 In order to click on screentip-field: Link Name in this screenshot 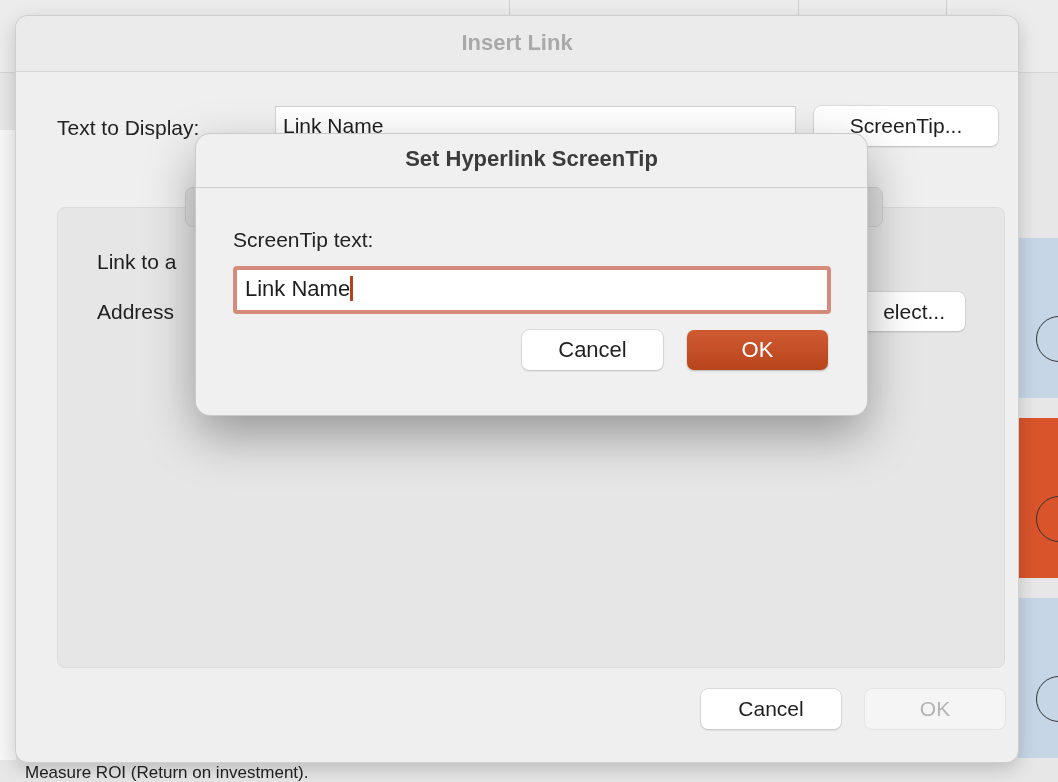, I will do `click(532, 290)`.